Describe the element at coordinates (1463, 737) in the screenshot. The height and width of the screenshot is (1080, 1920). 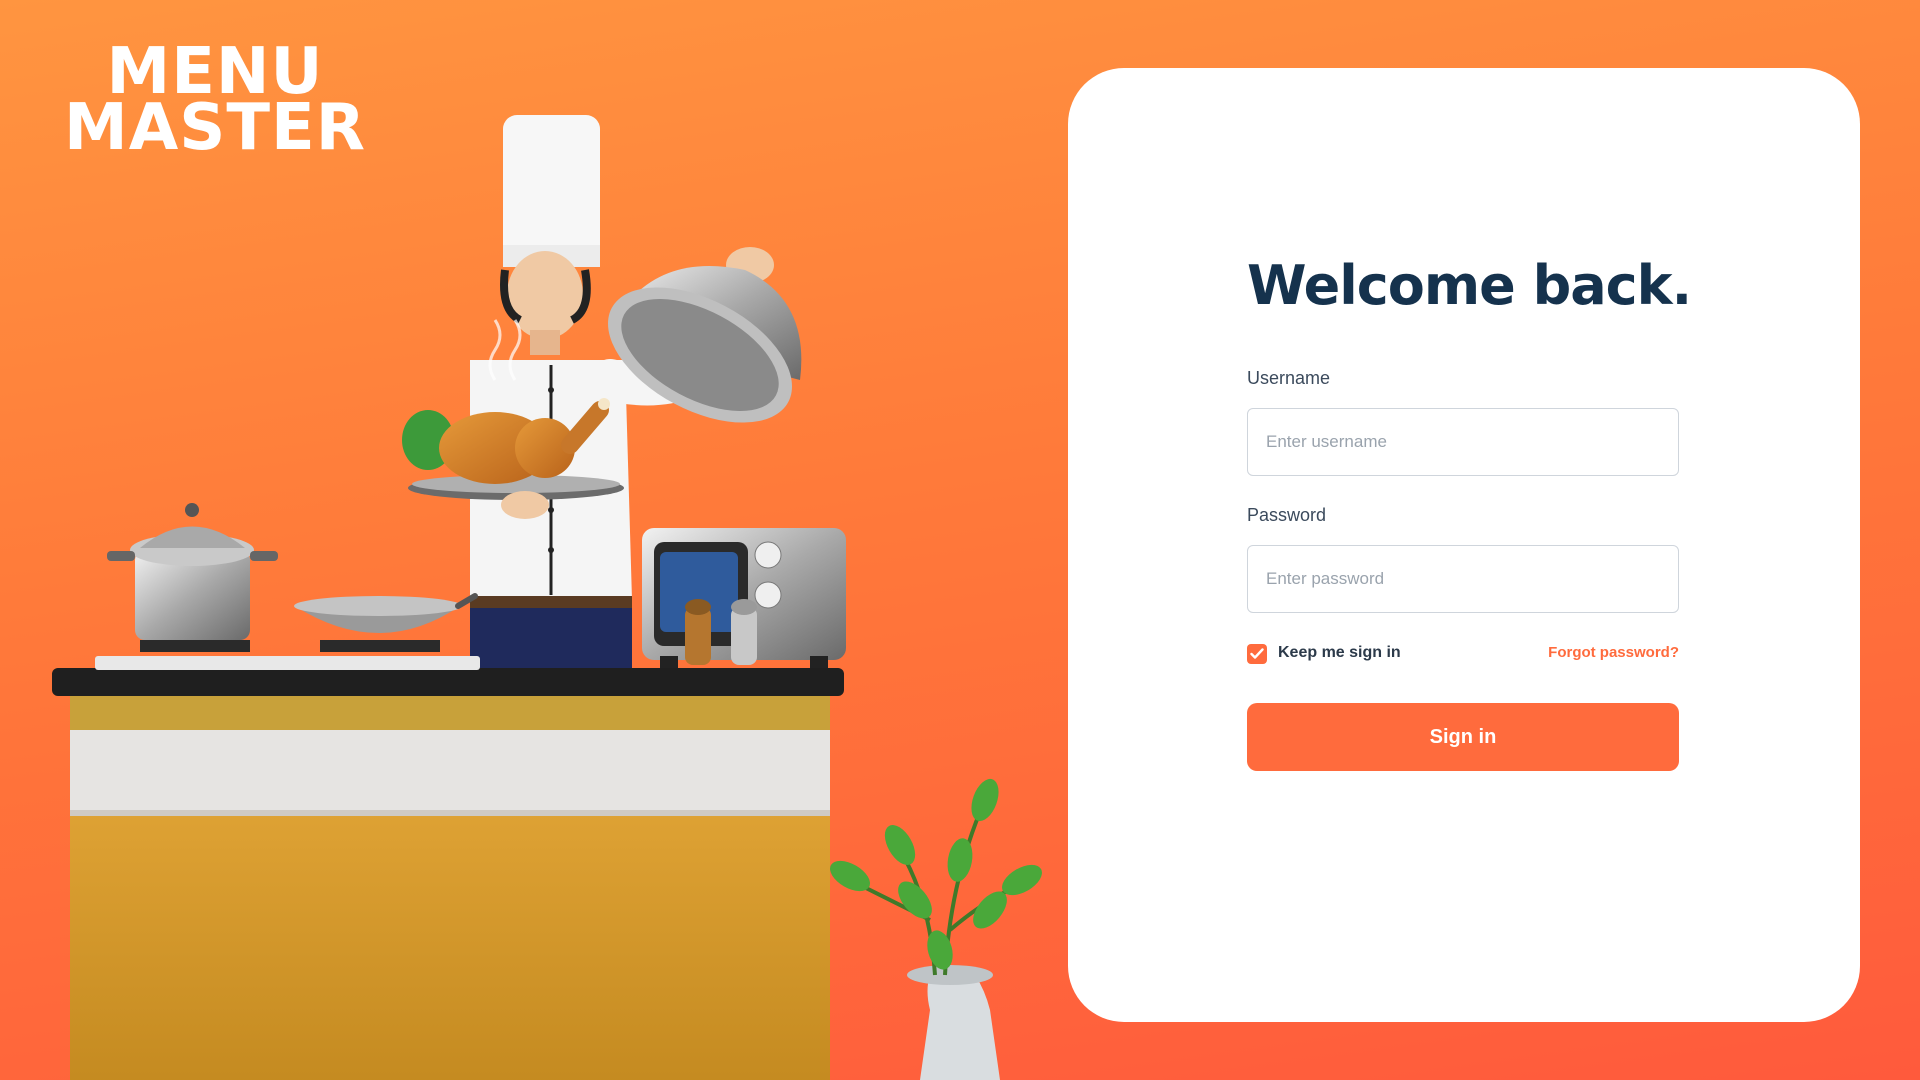
I see `sign-in-button: Sign in` at that location.